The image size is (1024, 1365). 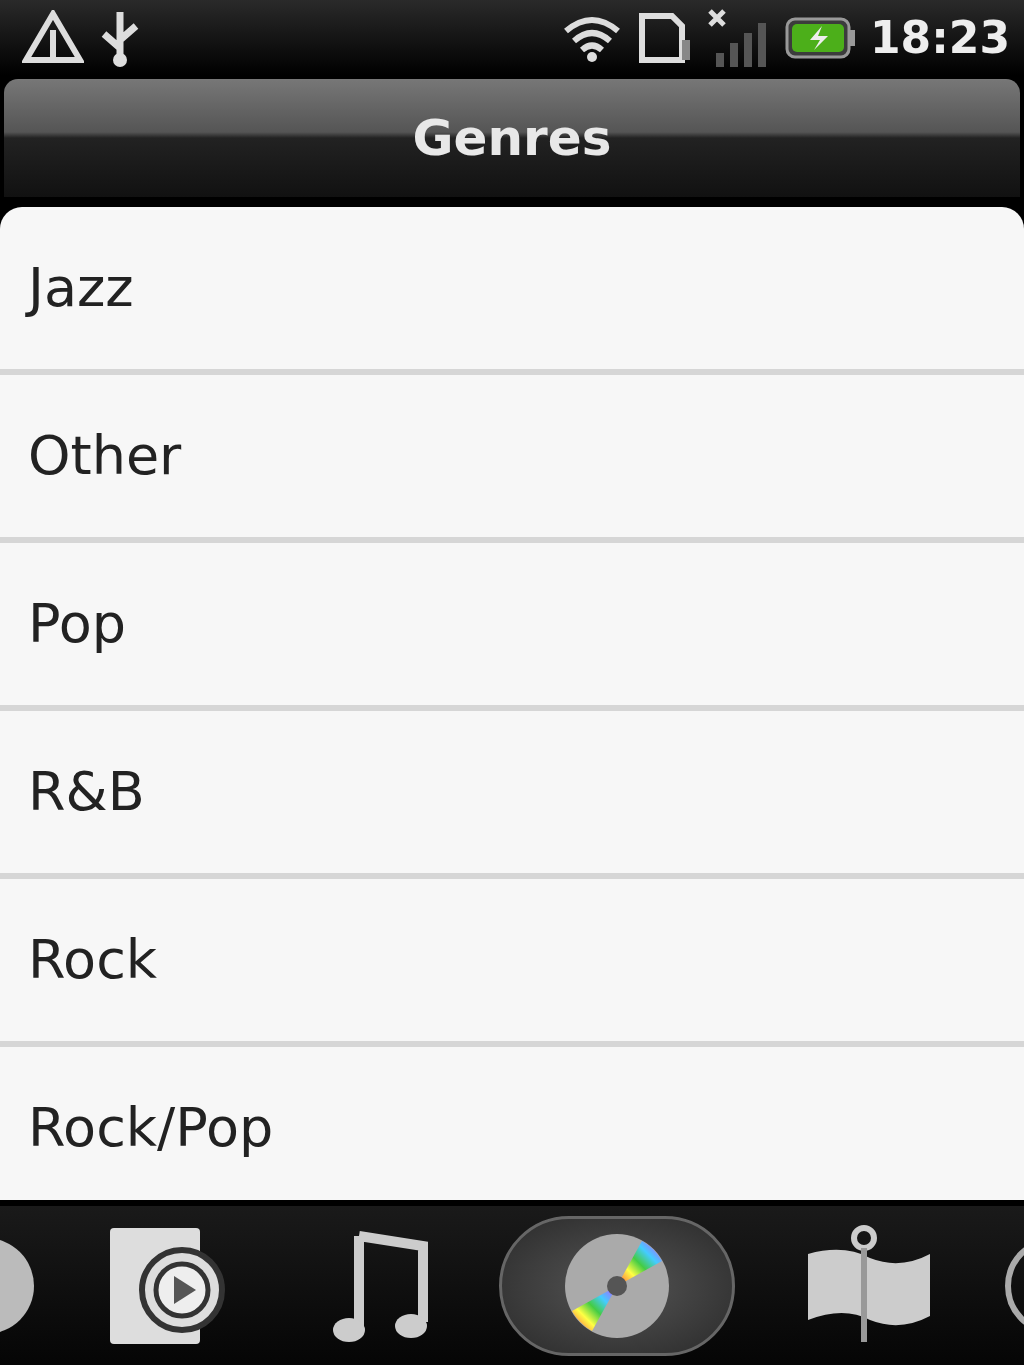 What do you see at coordinates (819, 37) in the screenshot?
I see `battery-icon` at bounding box center [819, 37].